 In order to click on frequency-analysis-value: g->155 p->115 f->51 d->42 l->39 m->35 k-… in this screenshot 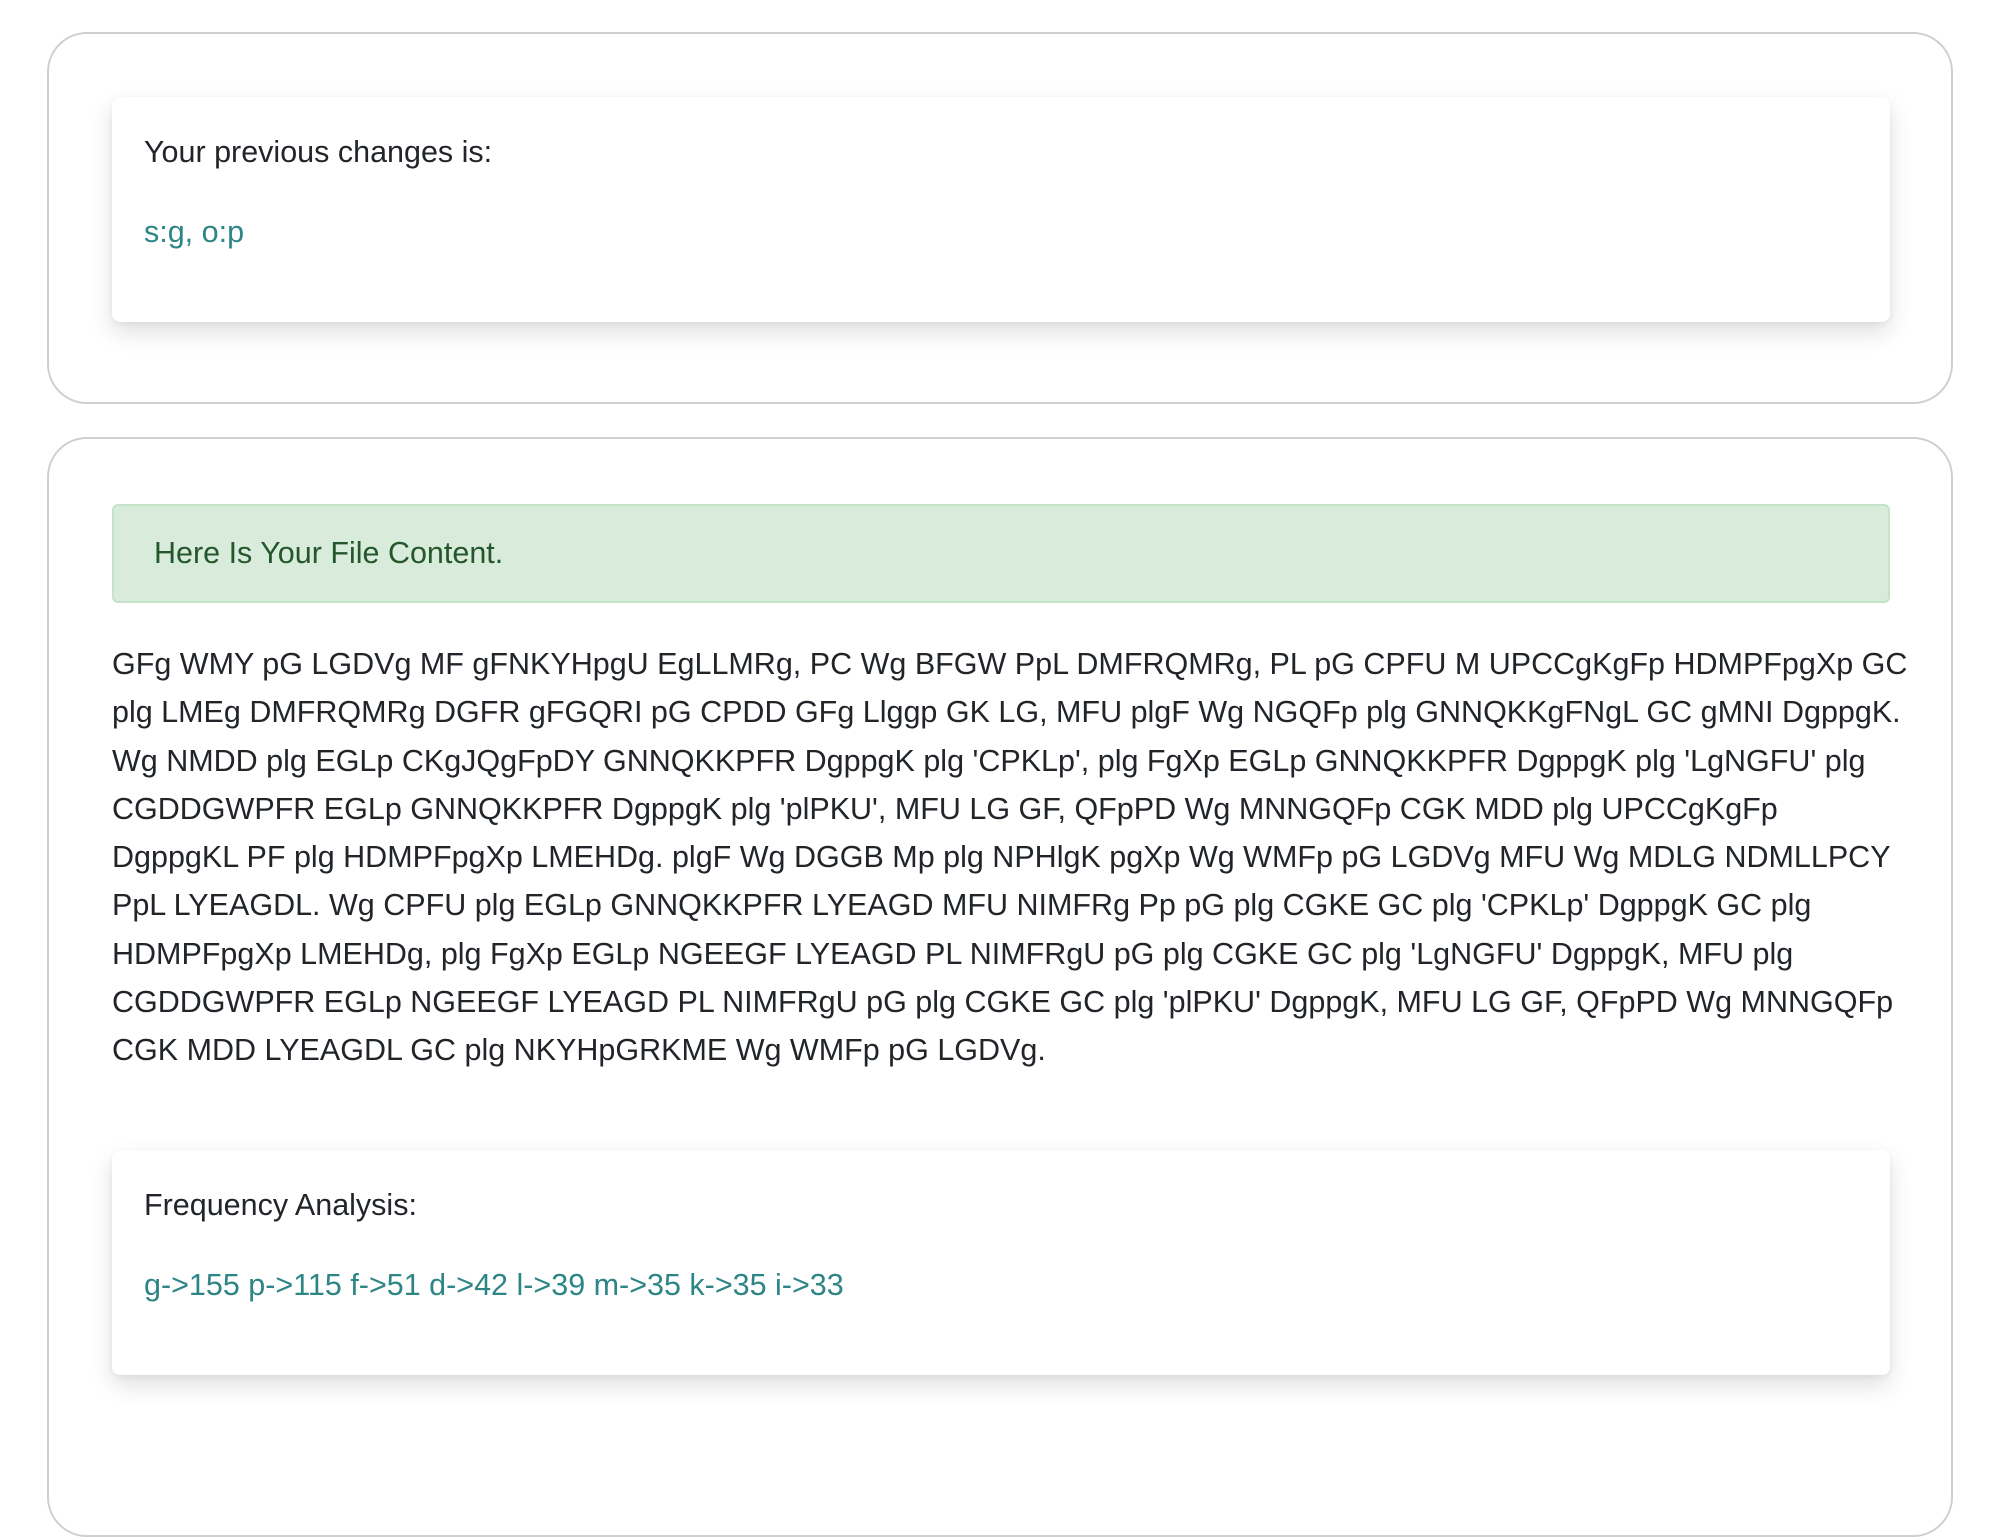, I will do `click(494, 1285)`.